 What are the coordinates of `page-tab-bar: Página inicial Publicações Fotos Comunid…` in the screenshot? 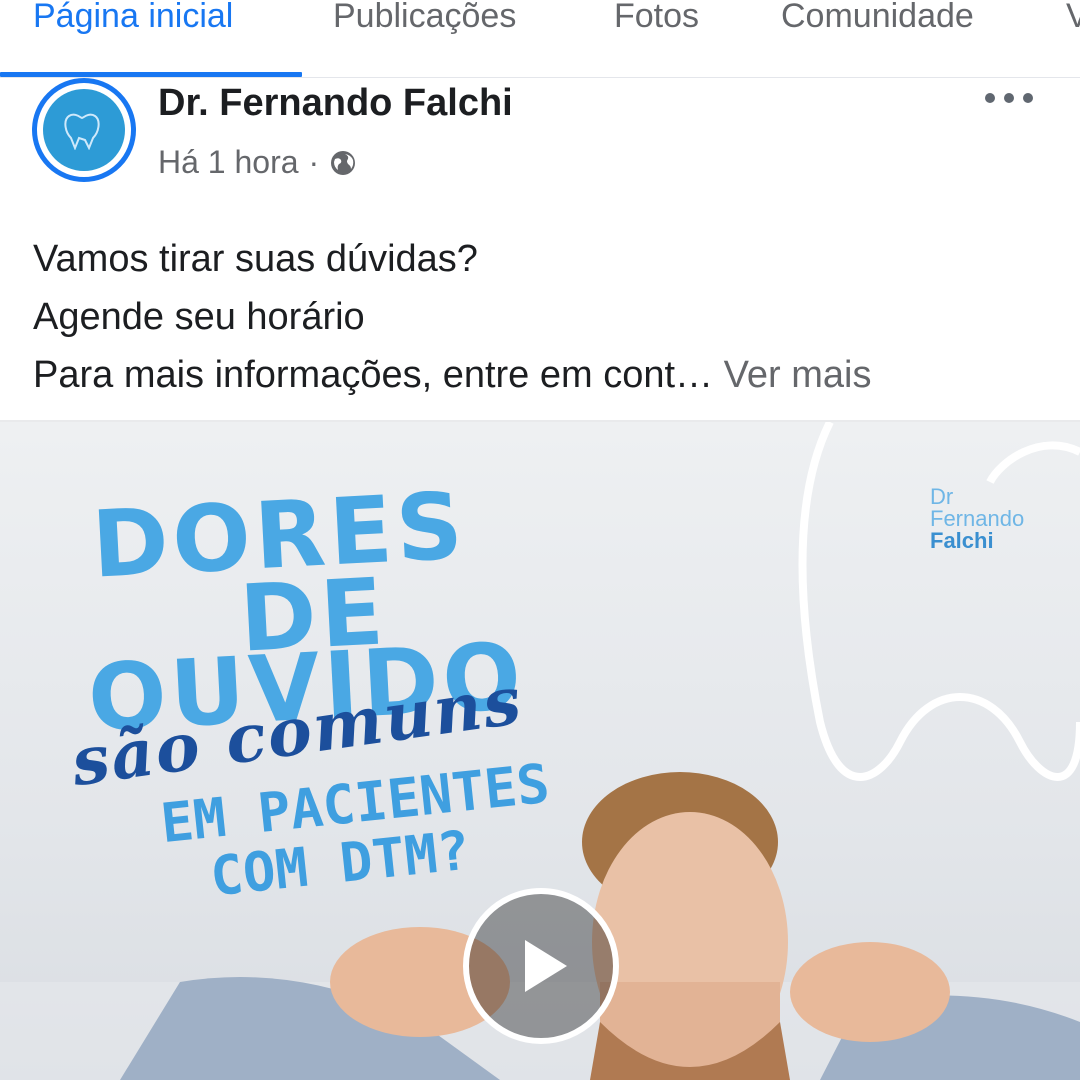 It's located at (540, 39).